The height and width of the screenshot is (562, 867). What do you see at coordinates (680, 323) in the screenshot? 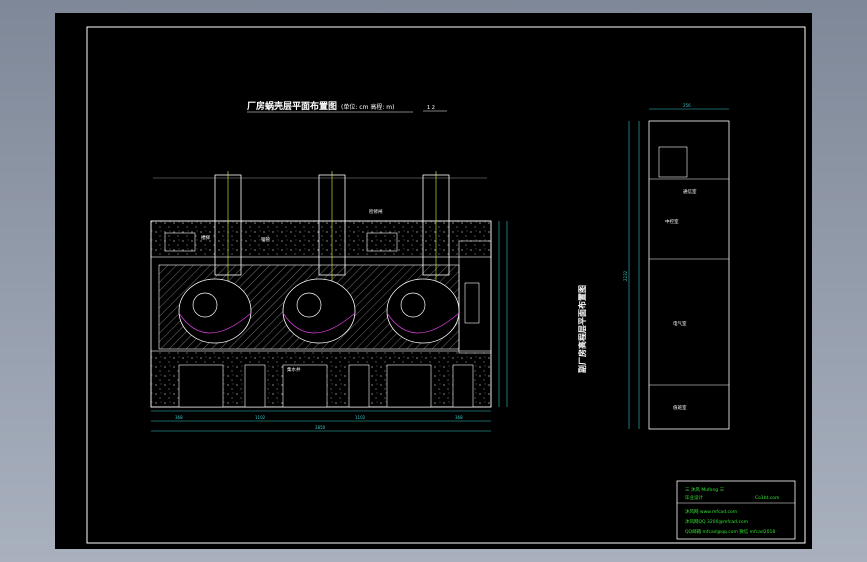
I see `room-label-c: 电气室` at bounding box center [680, 323].